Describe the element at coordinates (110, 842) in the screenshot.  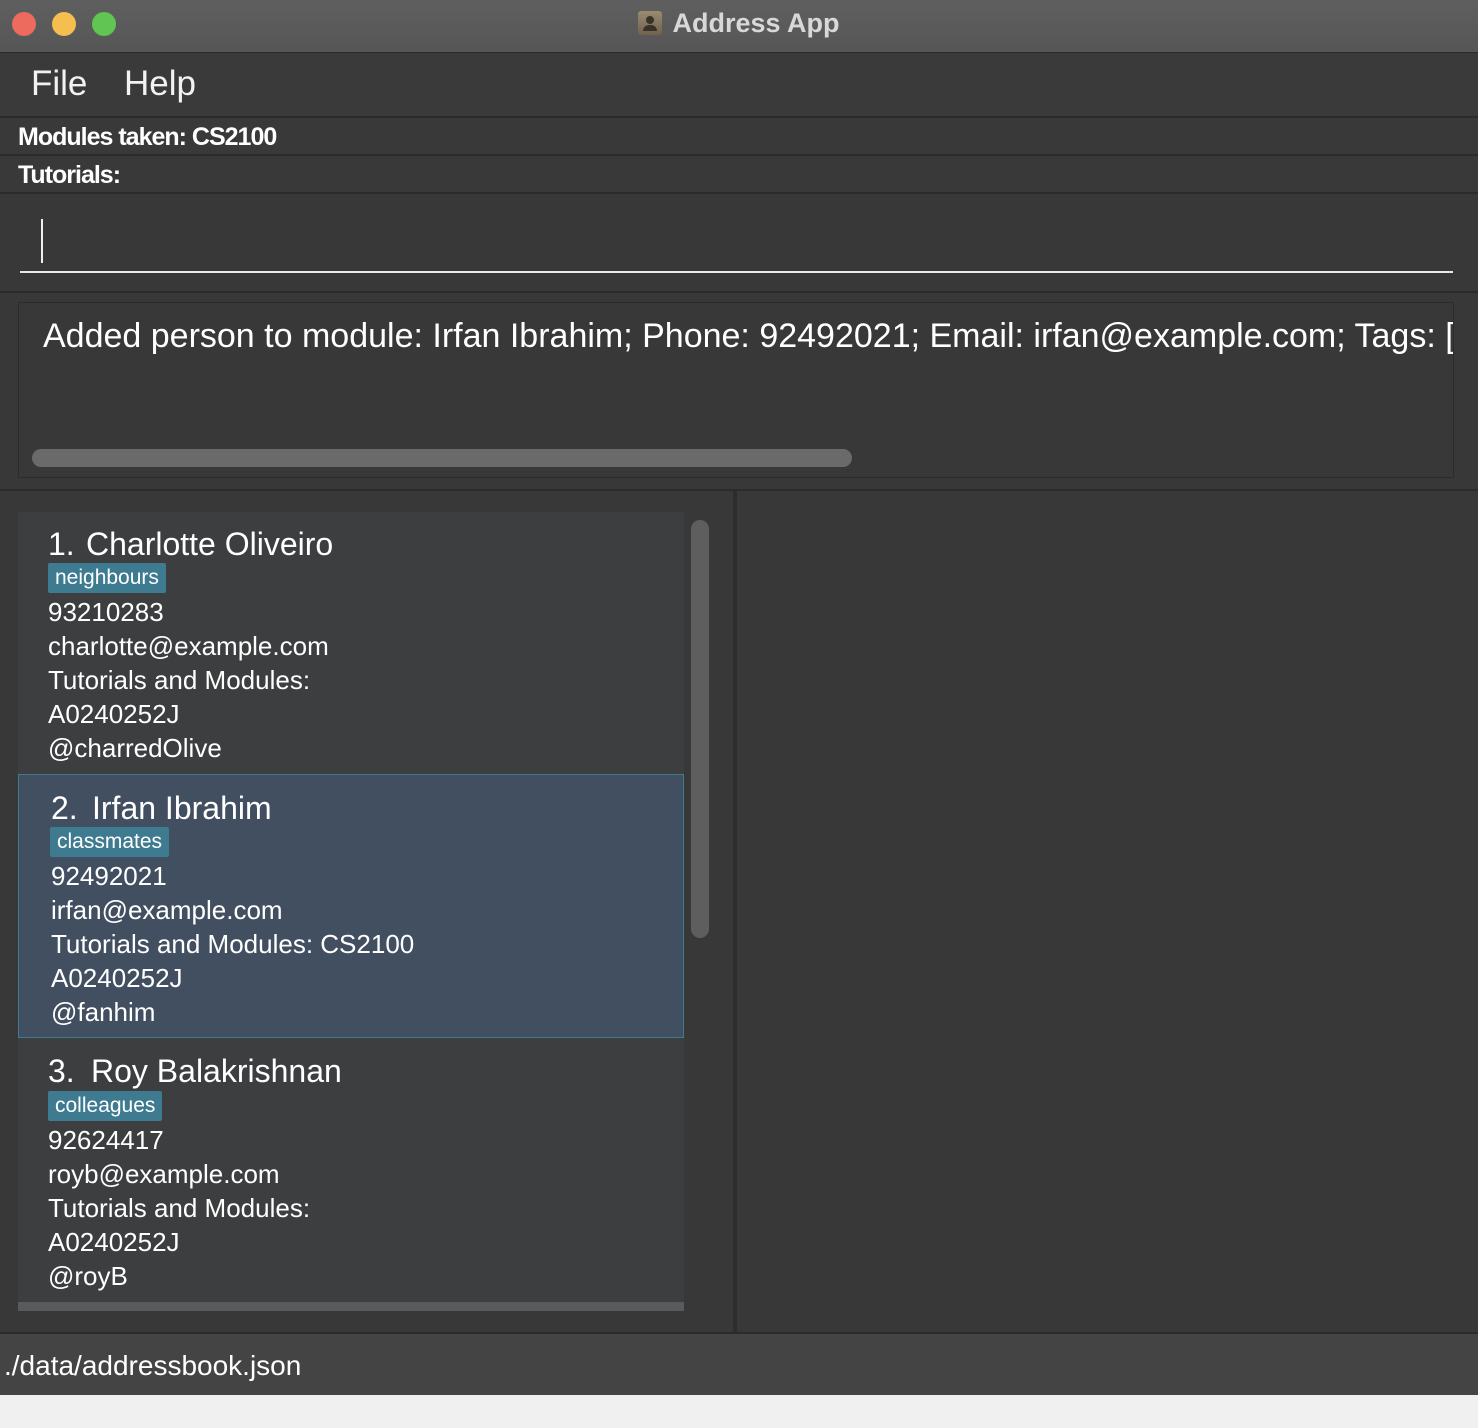
I see `person-tag: classmates` at that location.